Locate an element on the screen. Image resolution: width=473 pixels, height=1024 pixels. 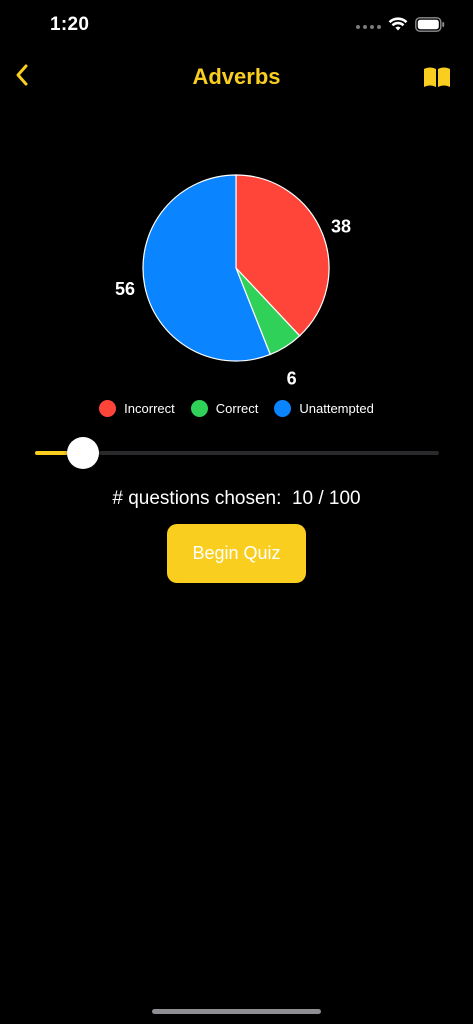
legend-item-incorrect: Incorrect is located at coordinates (137, 408).